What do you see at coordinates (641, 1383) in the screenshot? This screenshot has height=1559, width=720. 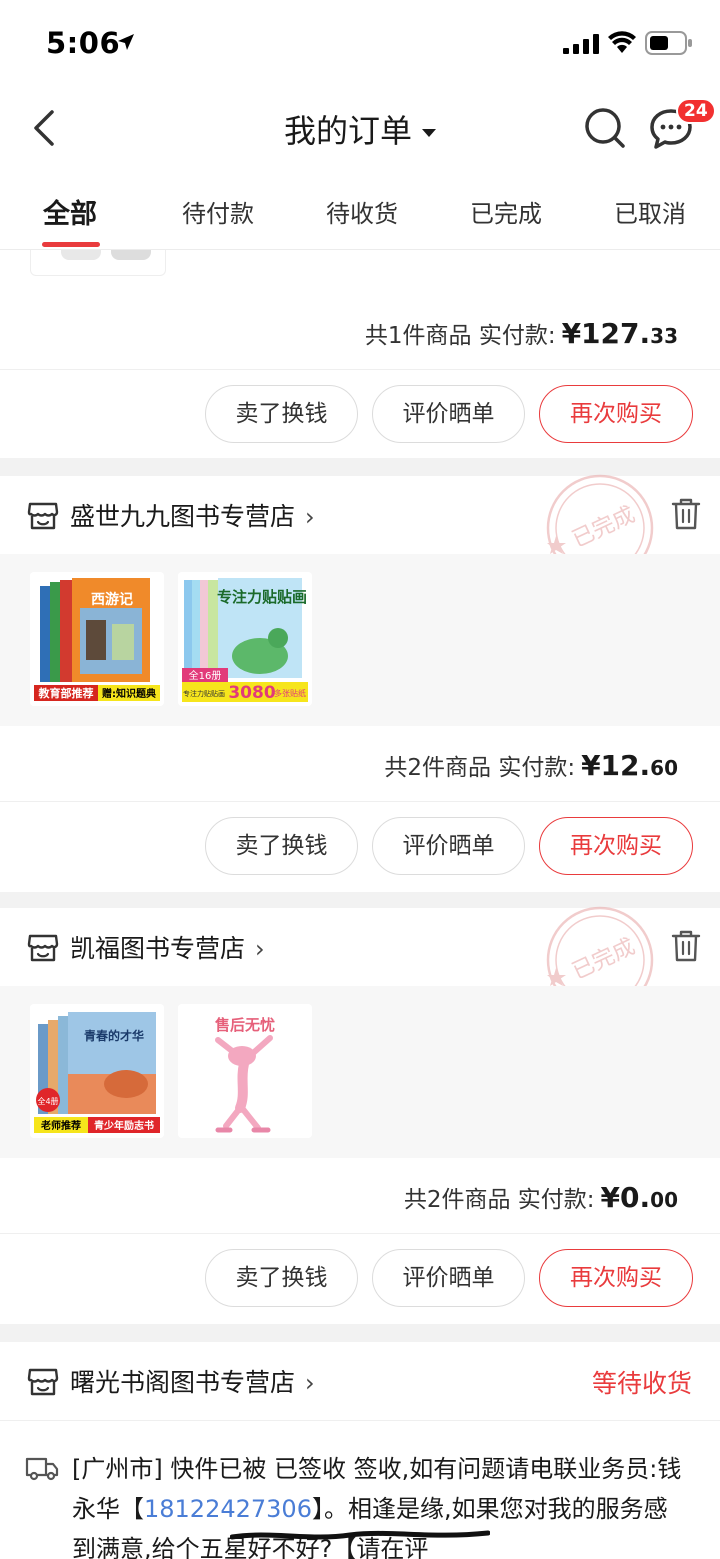 I see `order-status: 等待收货` at bounding box center [641, 1383].